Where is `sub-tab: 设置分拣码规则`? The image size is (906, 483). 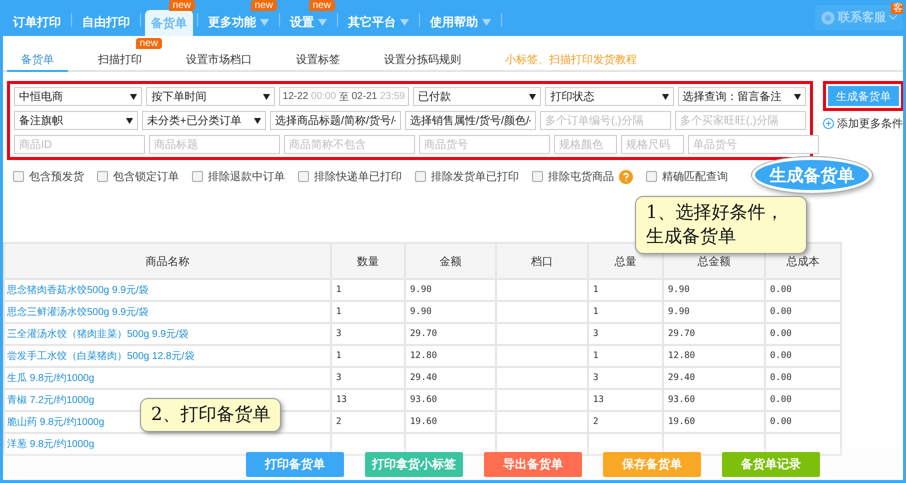
sub-tab: 设置分拣码规则 is located at coordinates (422, 60).